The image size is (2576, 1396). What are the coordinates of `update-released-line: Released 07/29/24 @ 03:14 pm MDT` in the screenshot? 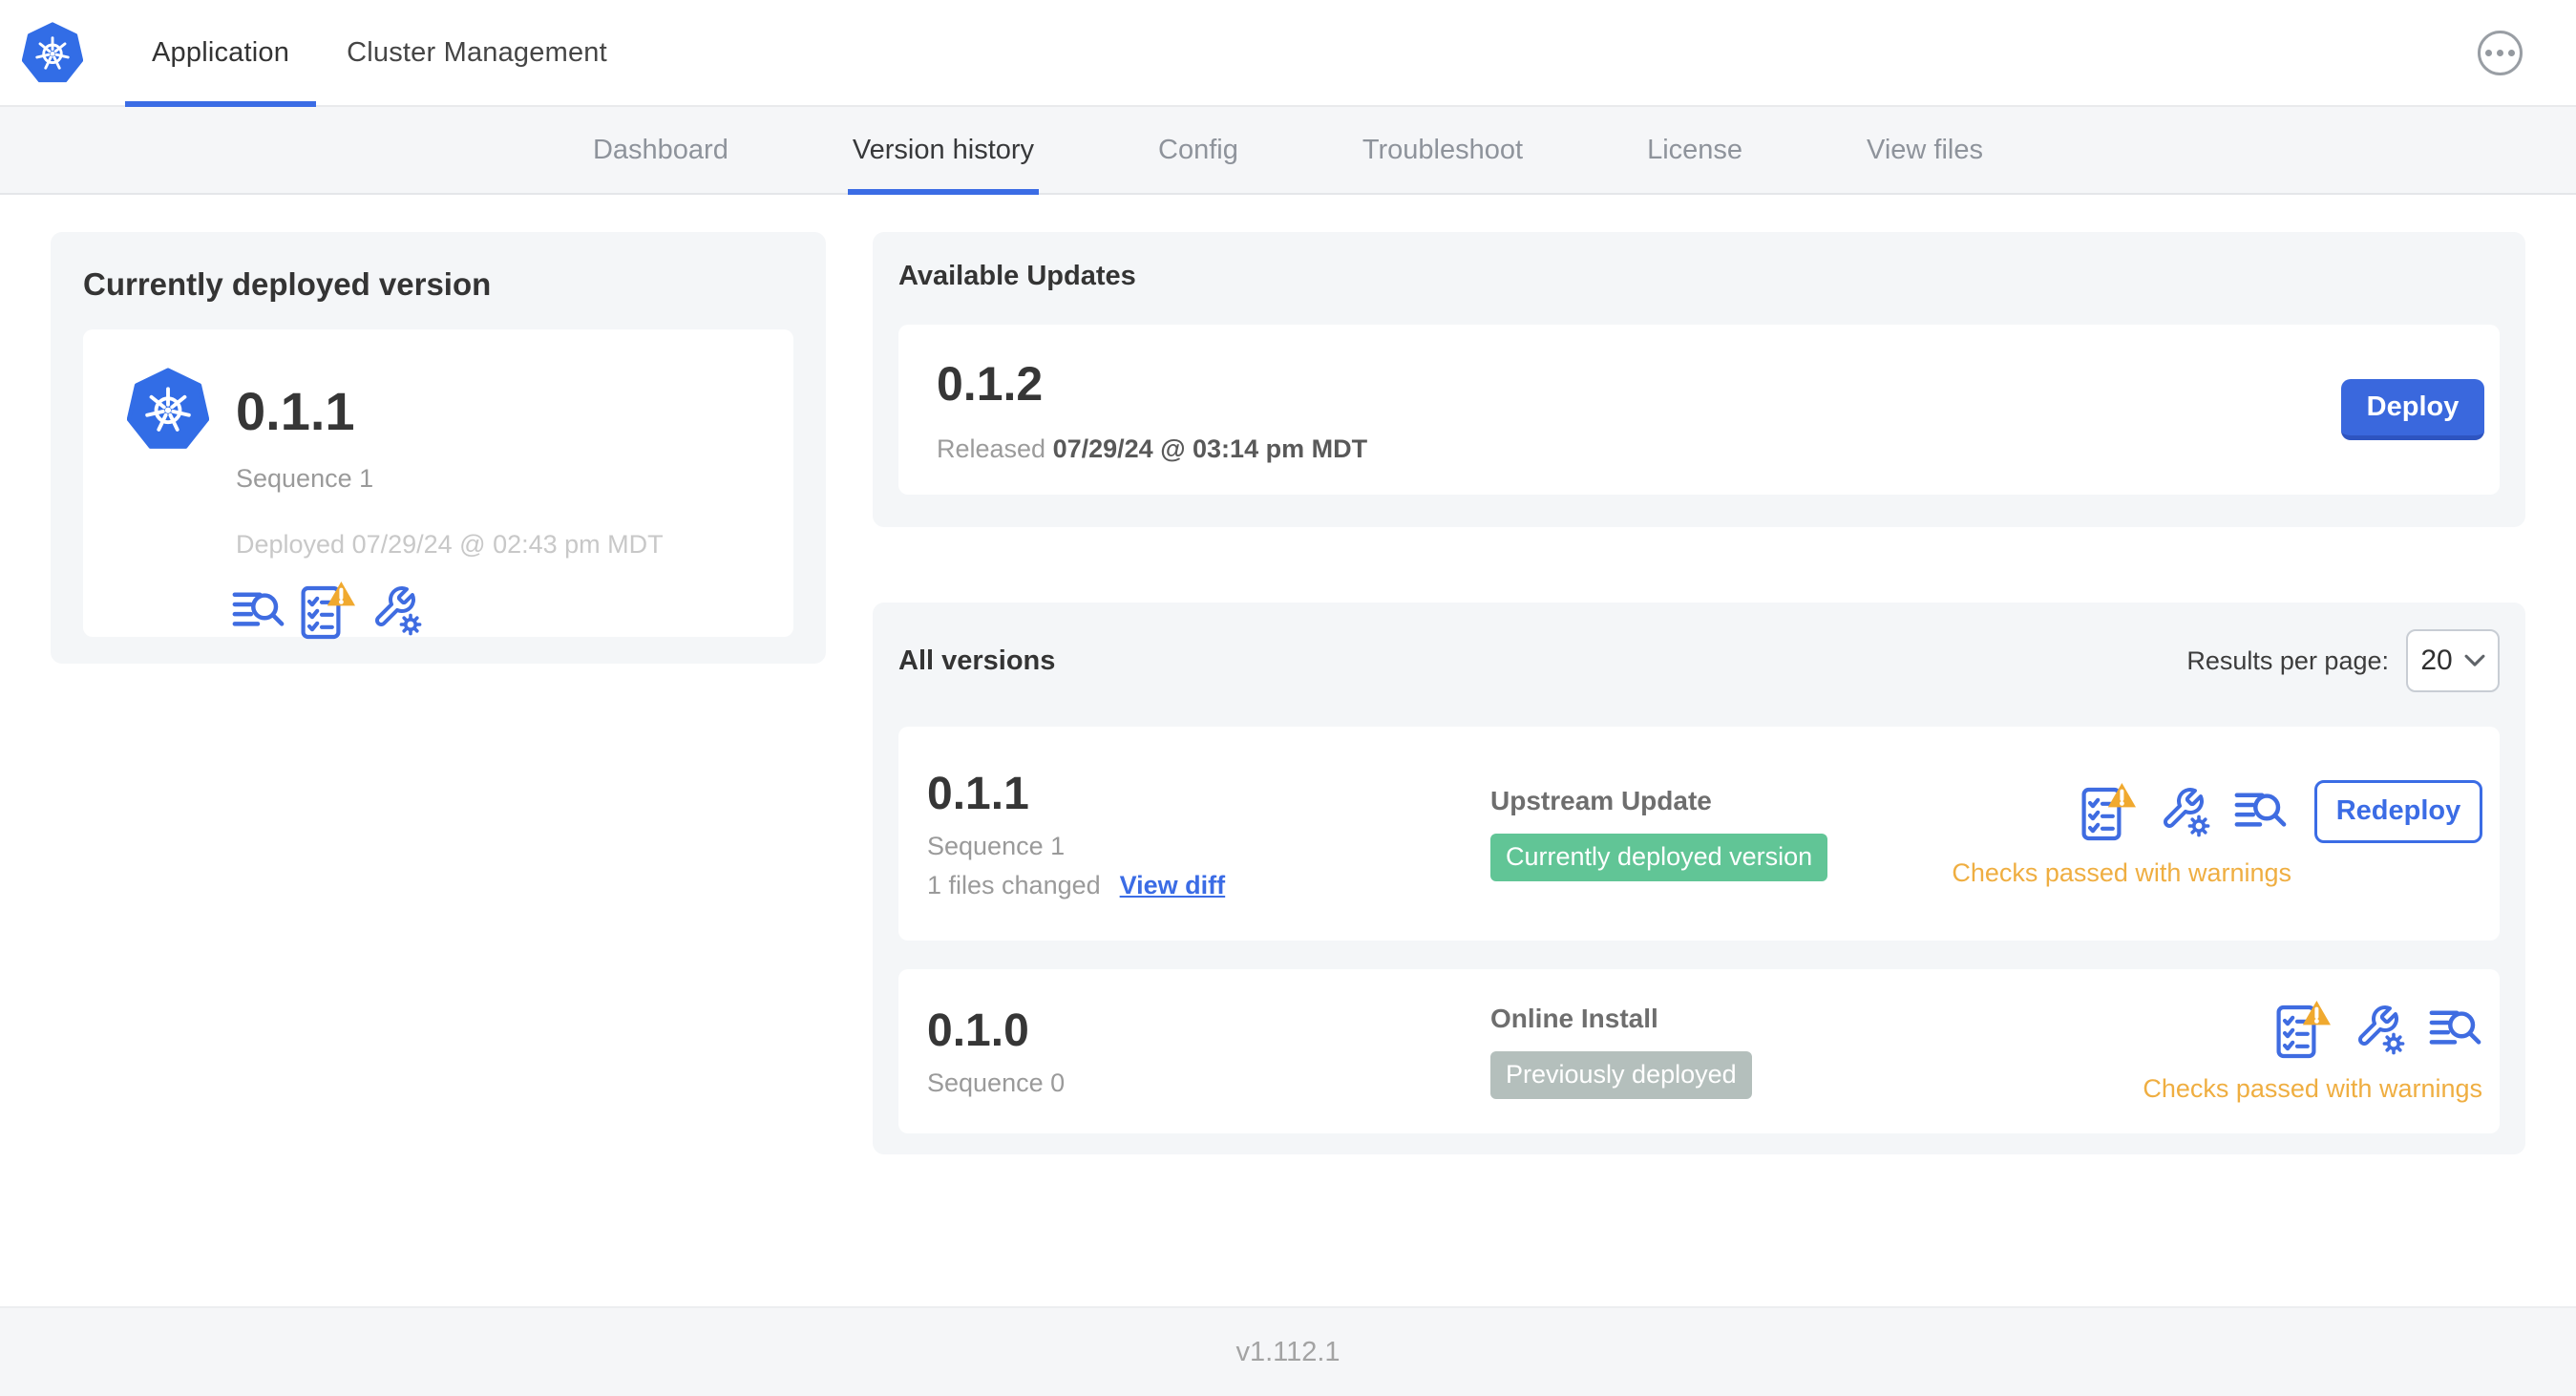 It's located at (1152, 449).